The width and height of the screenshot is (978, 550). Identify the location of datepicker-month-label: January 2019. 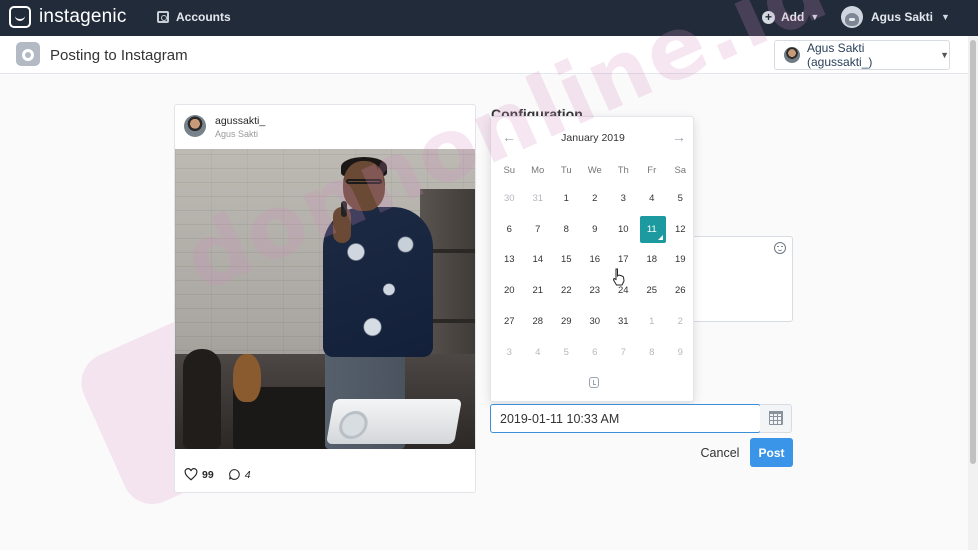
(593, 138).